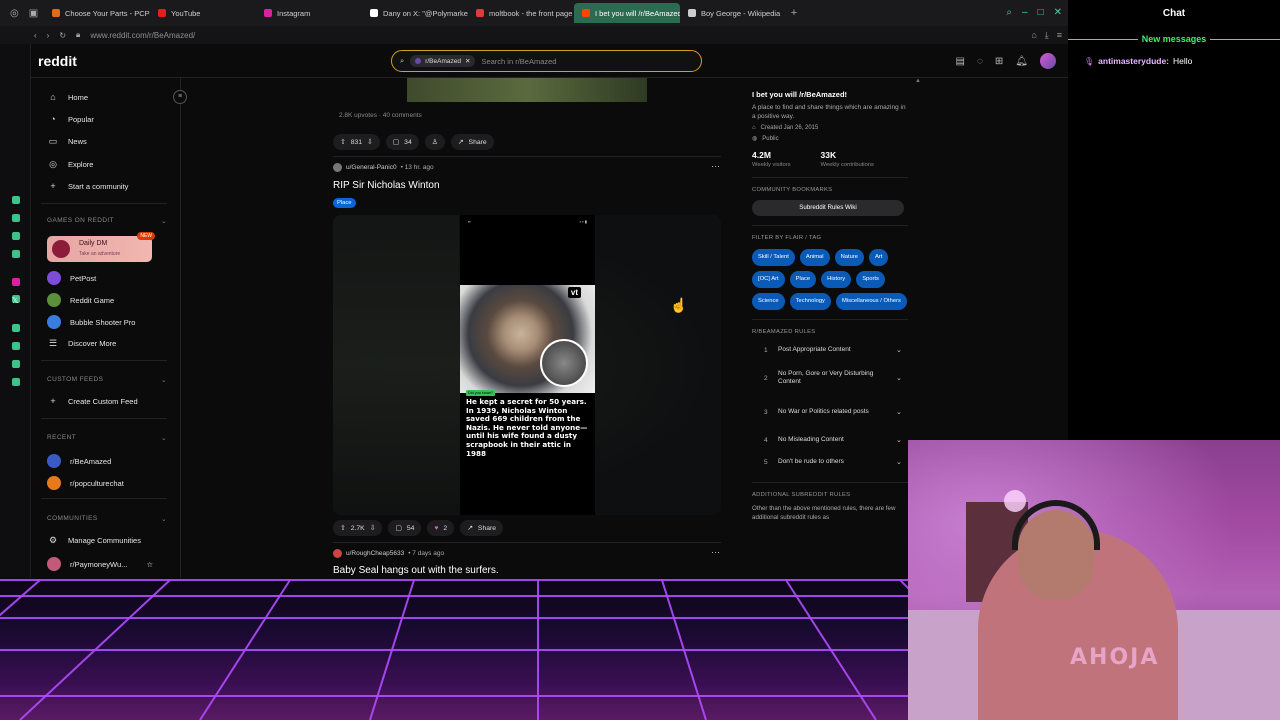  What do you see at coordinates (87, 186) in the screenshot?
I see `nav-start-community: + Start a community` at bounding box center [87, 186].